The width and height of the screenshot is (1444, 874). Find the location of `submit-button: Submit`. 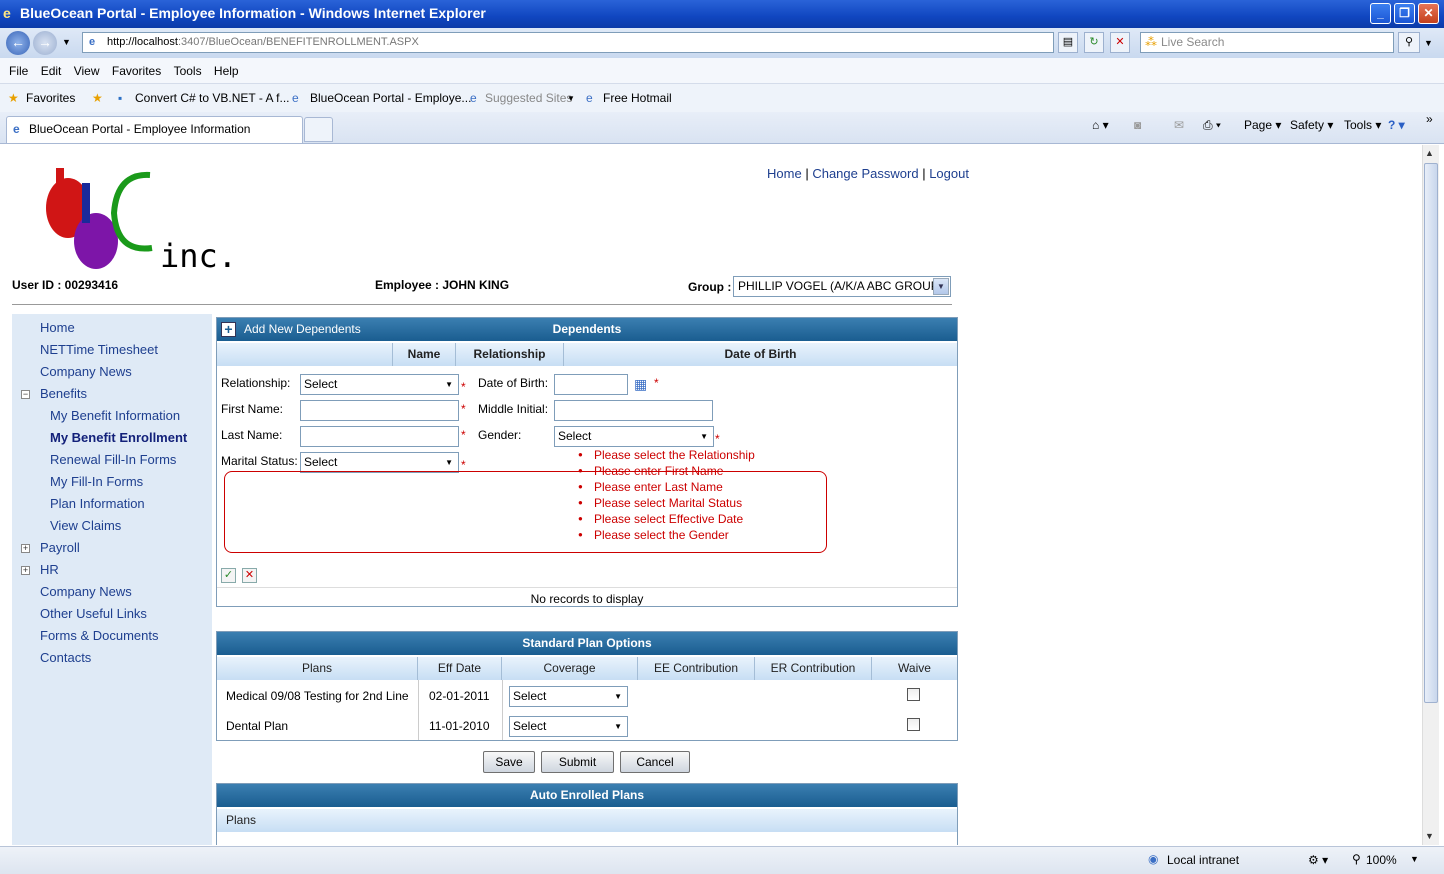

submit-button: Submit is located at coordinates (577, 762).